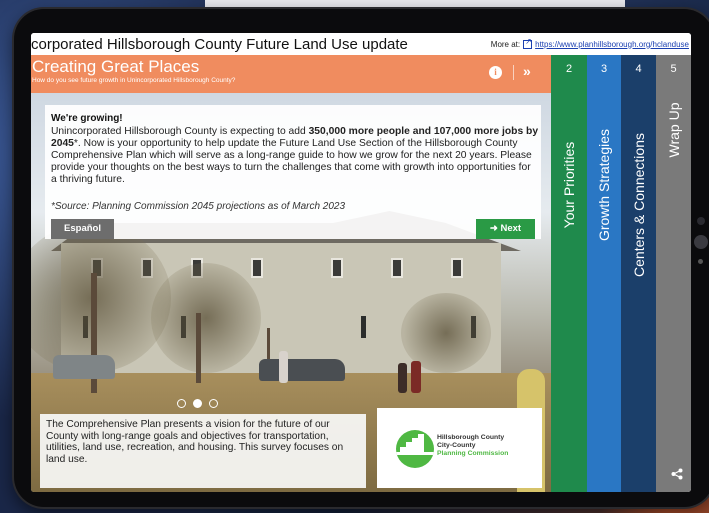 The image size is (709, 513). What do you see at coordinates (638, 69) in the screenshot?
I see `tab-number: 4` at bounding box center [638, 69].